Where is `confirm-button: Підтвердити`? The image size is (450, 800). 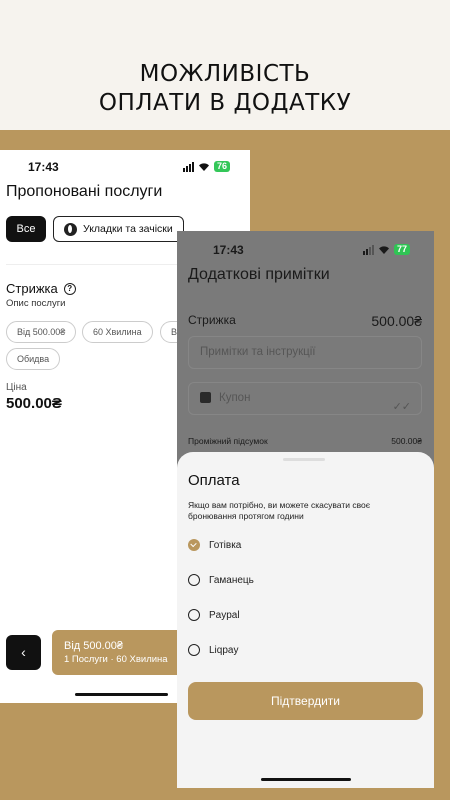
confirm-button: Підтвердити is located at coordinates (305, 701).